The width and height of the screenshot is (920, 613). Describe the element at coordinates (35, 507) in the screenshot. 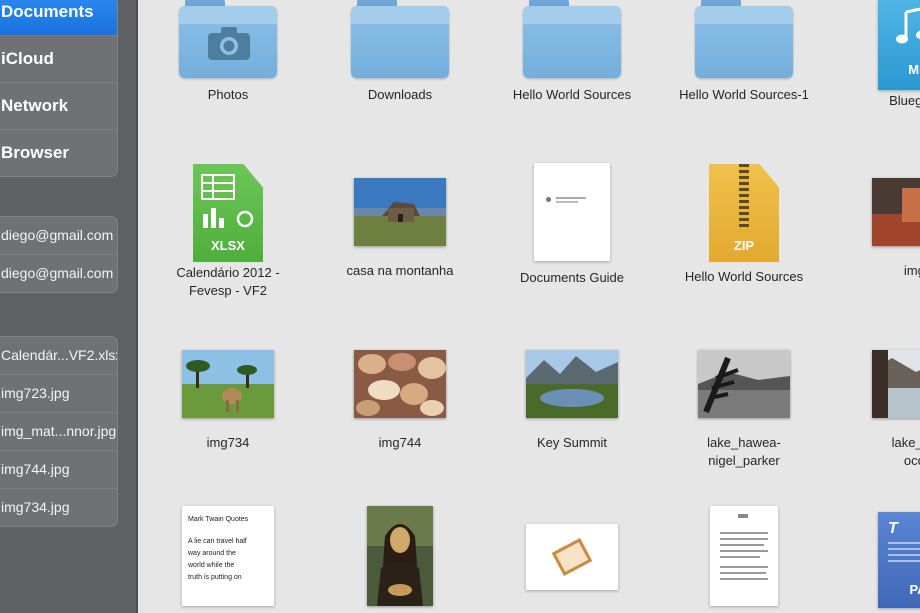

I see `recent-label: img734.jpg` at that location.